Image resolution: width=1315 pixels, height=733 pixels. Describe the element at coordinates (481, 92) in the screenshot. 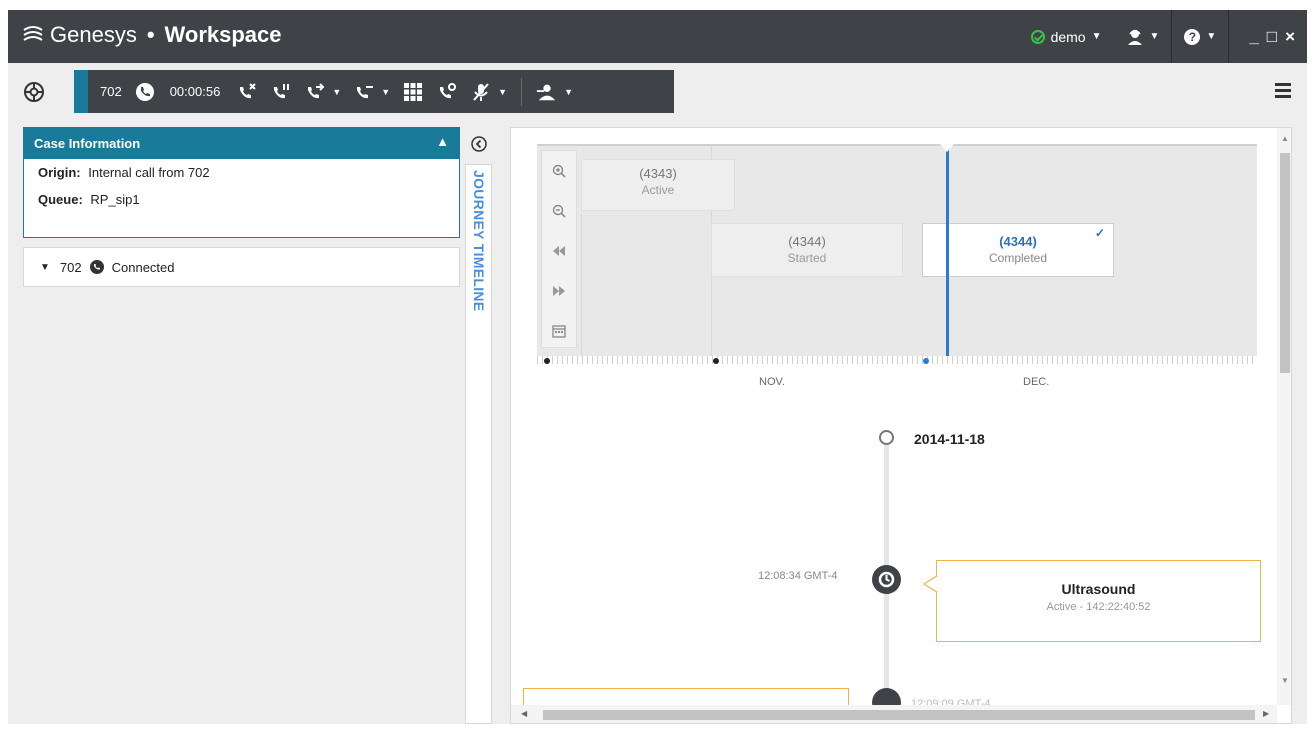

I see `mute-microphone-icon` at that location.